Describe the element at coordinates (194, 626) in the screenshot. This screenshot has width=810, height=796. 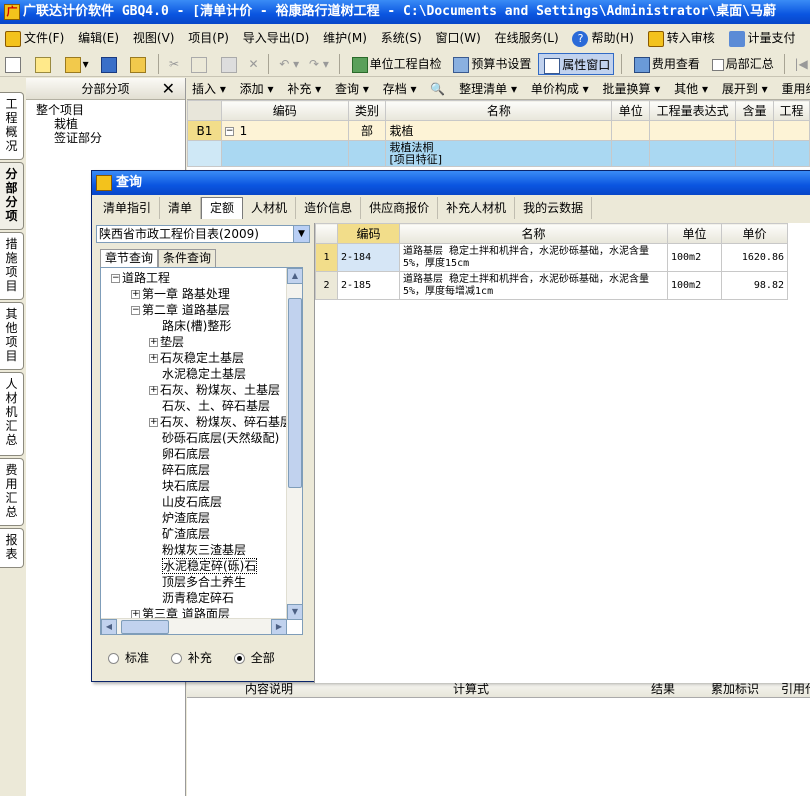
I see `horizontal-scrollbar: ◀ ▶` at that location.